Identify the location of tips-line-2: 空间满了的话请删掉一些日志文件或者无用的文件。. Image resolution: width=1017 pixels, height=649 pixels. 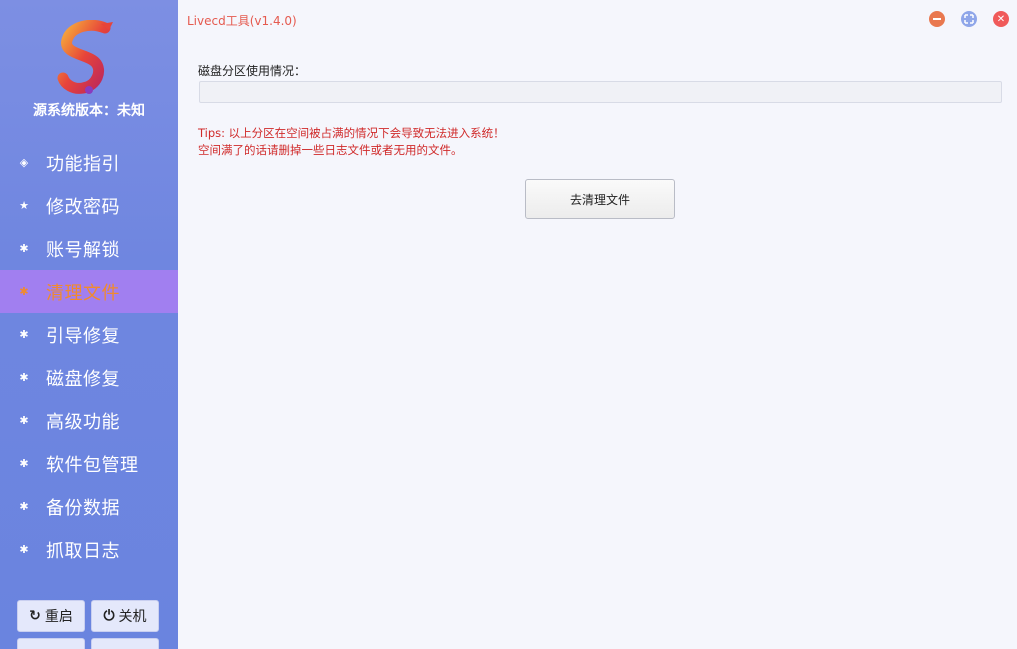
(330, 150).